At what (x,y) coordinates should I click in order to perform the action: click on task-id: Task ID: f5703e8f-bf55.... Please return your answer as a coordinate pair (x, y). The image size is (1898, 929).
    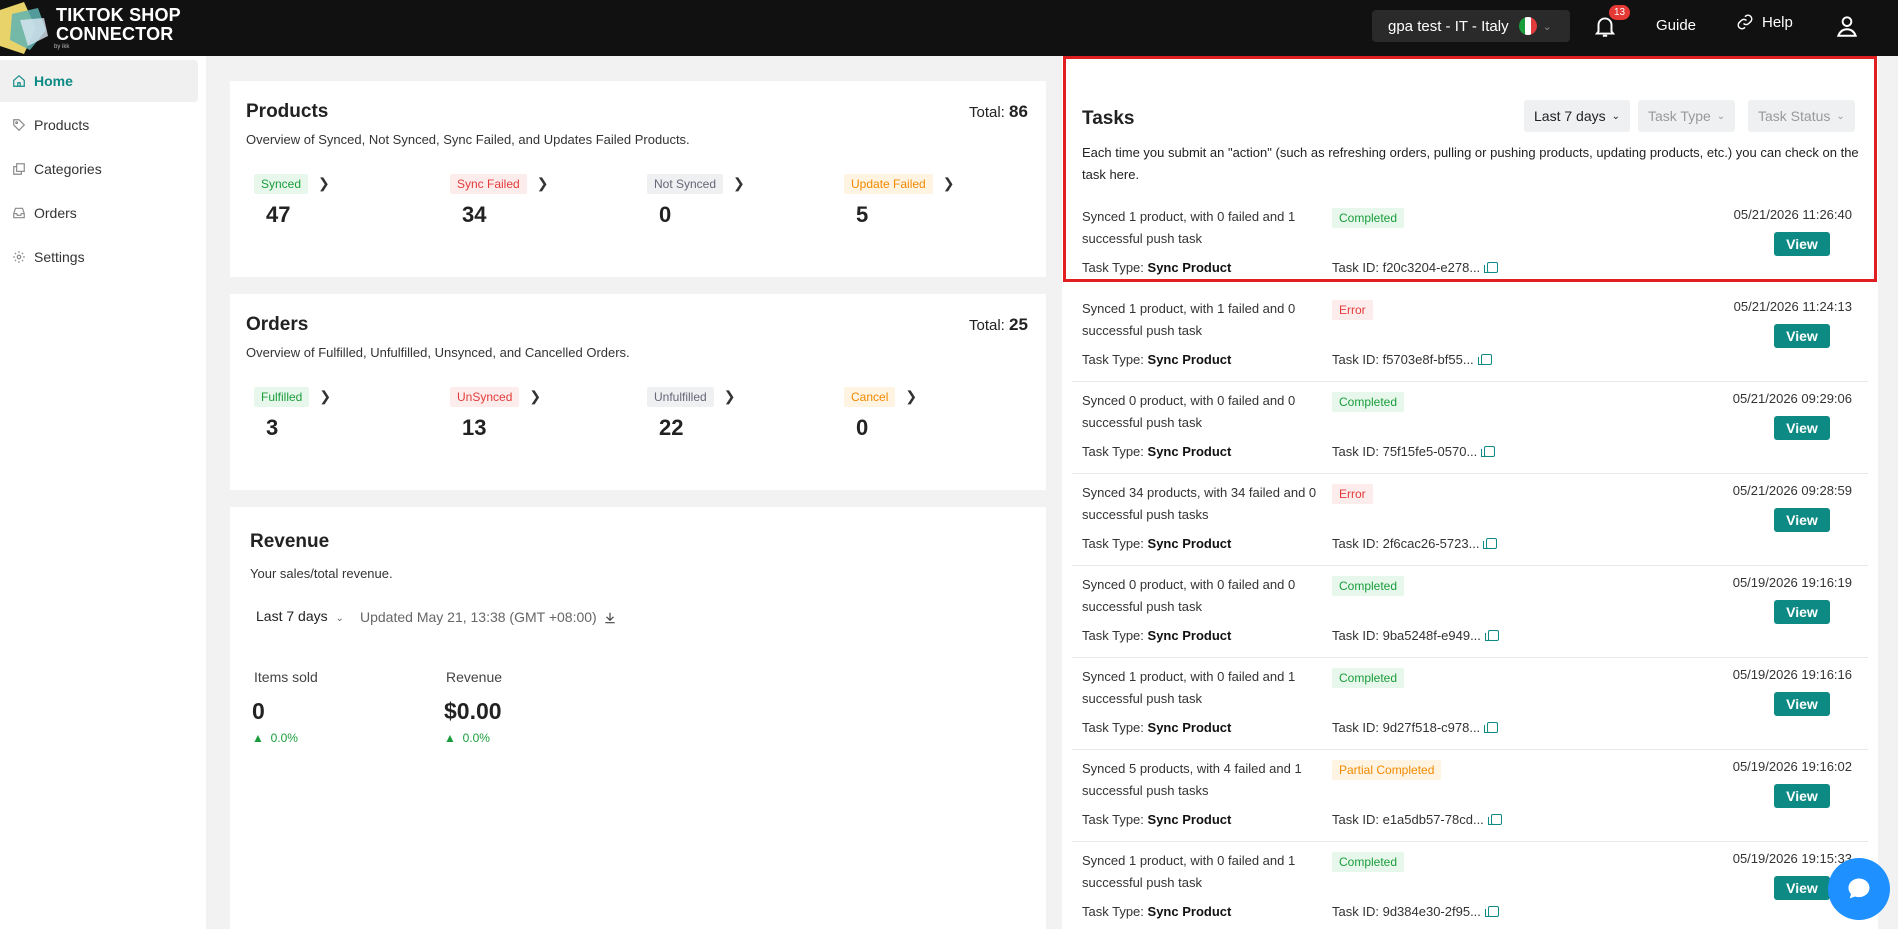
    Looking at the image, I should click on (1412, 359).